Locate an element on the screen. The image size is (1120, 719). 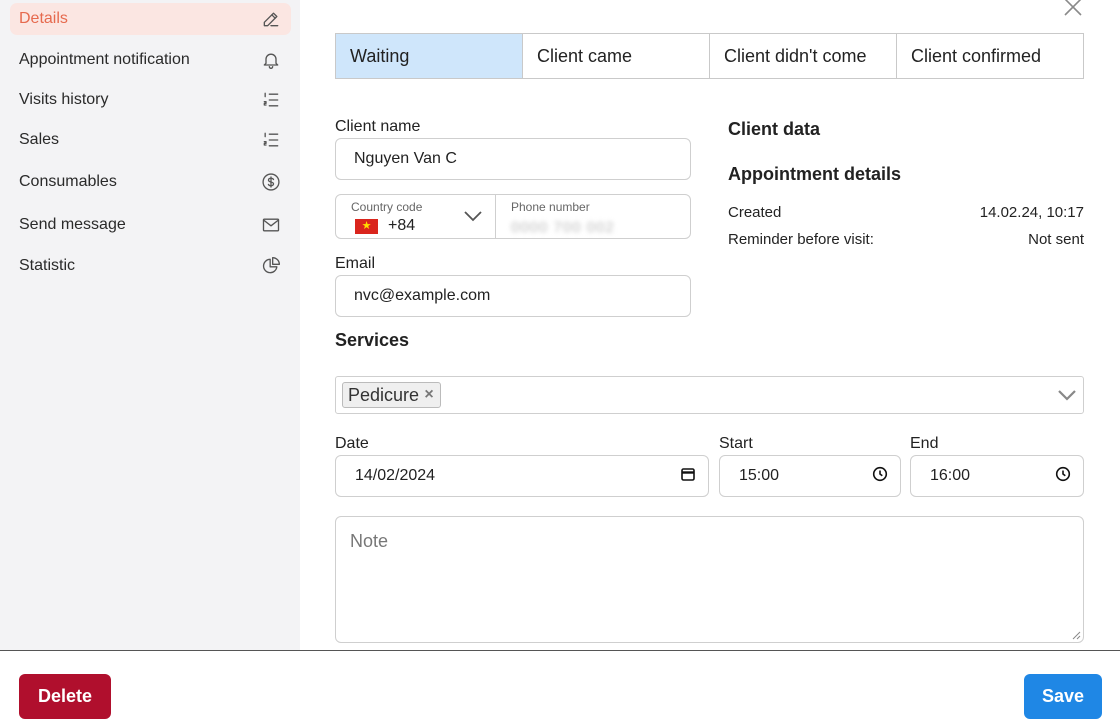
mail-icon is located at coordinates (271, 225).